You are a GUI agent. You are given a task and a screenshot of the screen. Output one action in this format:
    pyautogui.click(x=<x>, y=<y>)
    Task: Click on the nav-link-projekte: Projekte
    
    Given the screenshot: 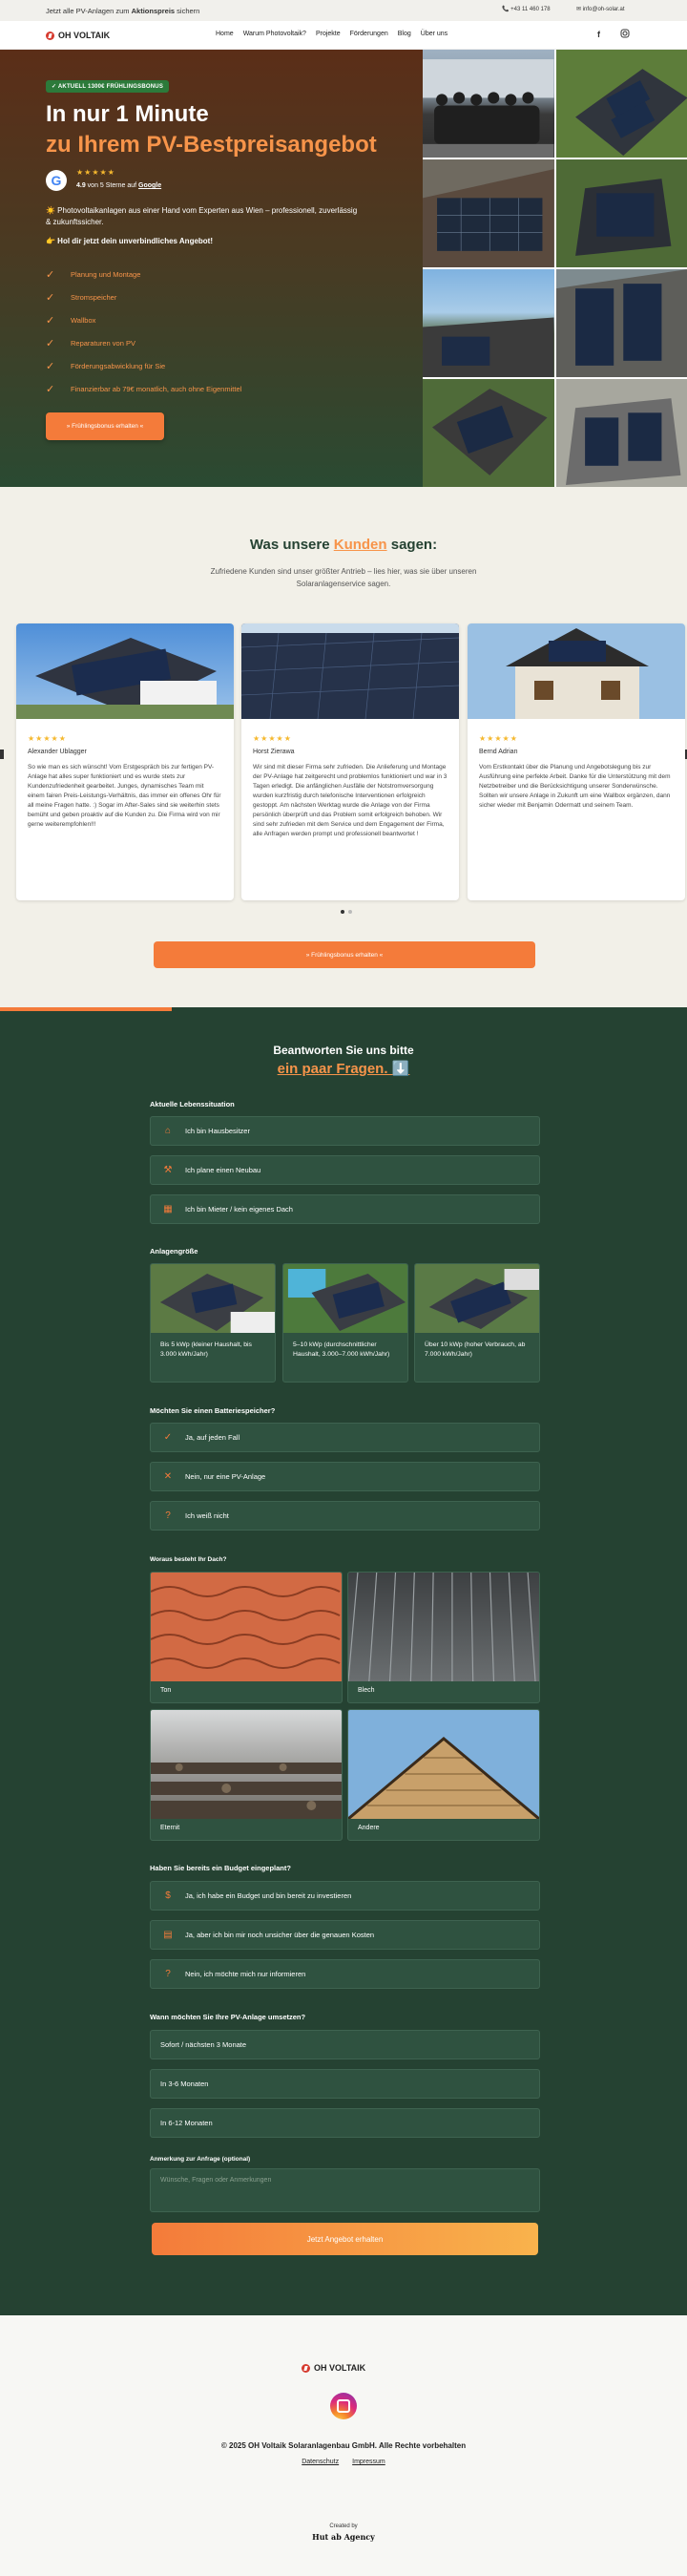 What is the action you would take?
    pyautogui.click(x=328, y=34)
    